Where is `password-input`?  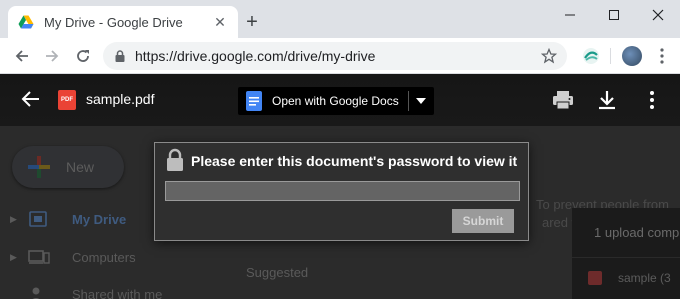 password-input is located at coordinates (342, 191).